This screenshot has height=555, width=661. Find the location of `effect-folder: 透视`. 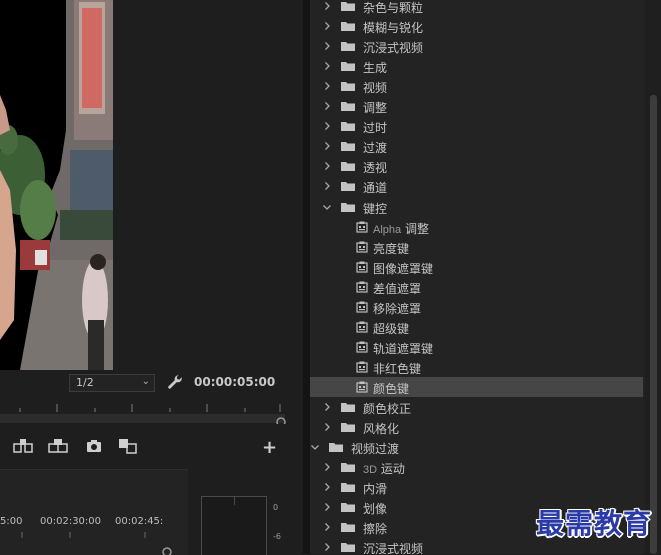

effect-folder: 透视 is located at coordinates (476, 166).